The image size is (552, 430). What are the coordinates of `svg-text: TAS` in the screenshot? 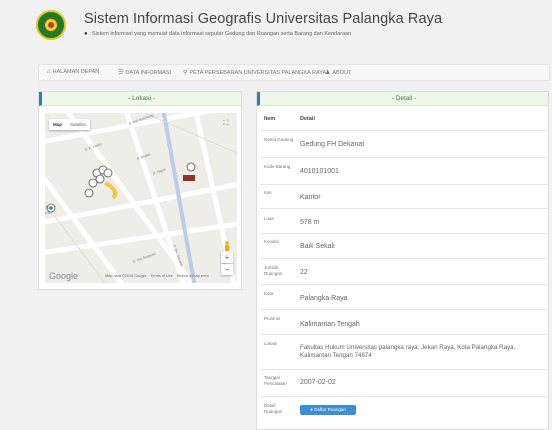 It's located at (48, 208).